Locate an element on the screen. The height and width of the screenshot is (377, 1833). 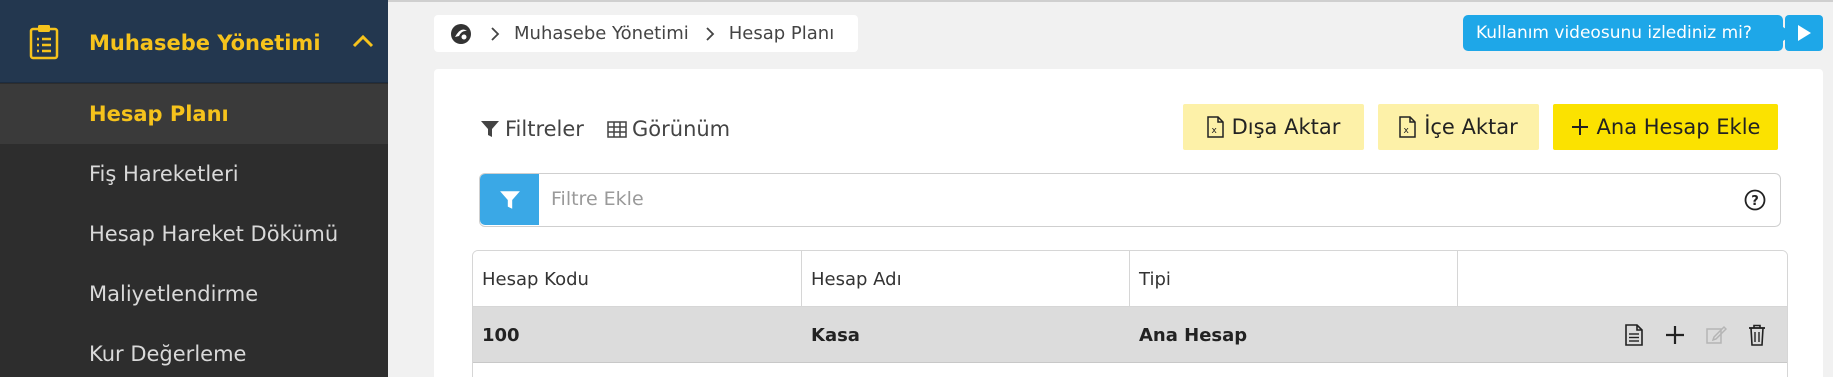
edit-icon is located at coordinates (1716, 335).